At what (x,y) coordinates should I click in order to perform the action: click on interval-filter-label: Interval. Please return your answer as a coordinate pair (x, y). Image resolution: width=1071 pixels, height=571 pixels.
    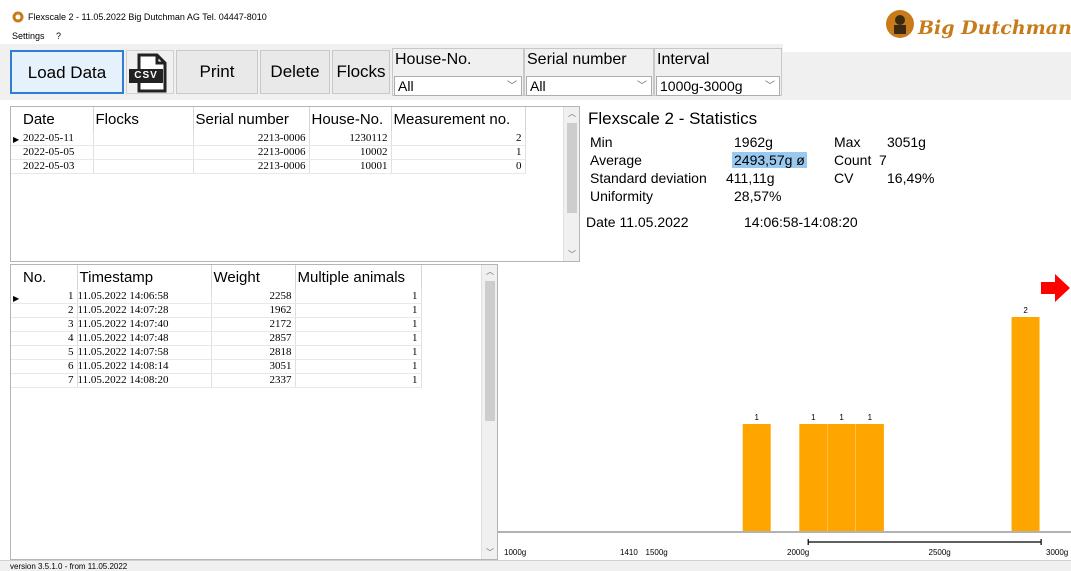
    Looking at the image, I should click on (683, 59).